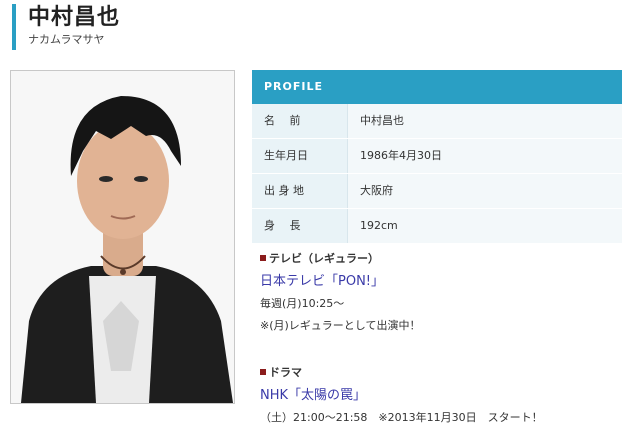  I want to click on tv-heading-text: テレビ（レギュラー）, so click(324, 258).